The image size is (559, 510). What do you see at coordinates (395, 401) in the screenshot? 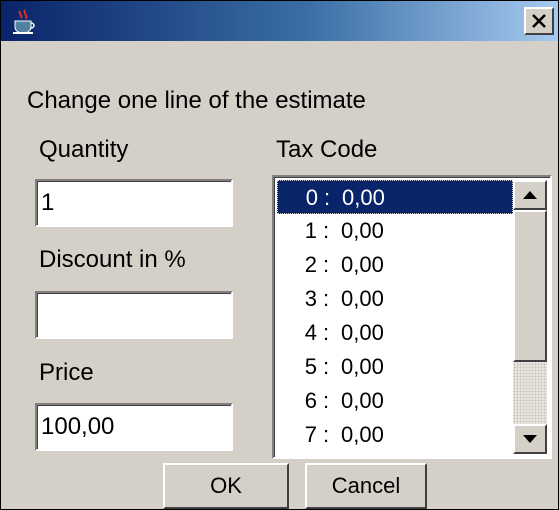
I see `tax-code-item: 6:0,00` at bounding box center [395, 401].